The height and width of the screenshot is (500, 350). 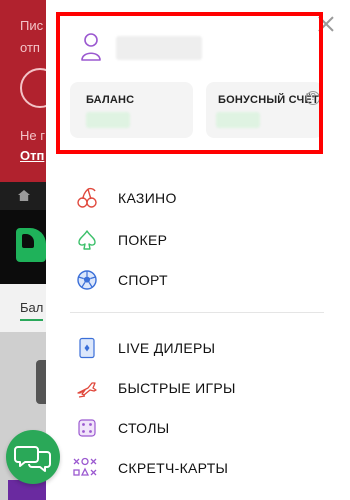 What do you see at coordinates (85, 466) in the screenshot?
I see `scratch-card-icon` at bounding box center [85, 466].